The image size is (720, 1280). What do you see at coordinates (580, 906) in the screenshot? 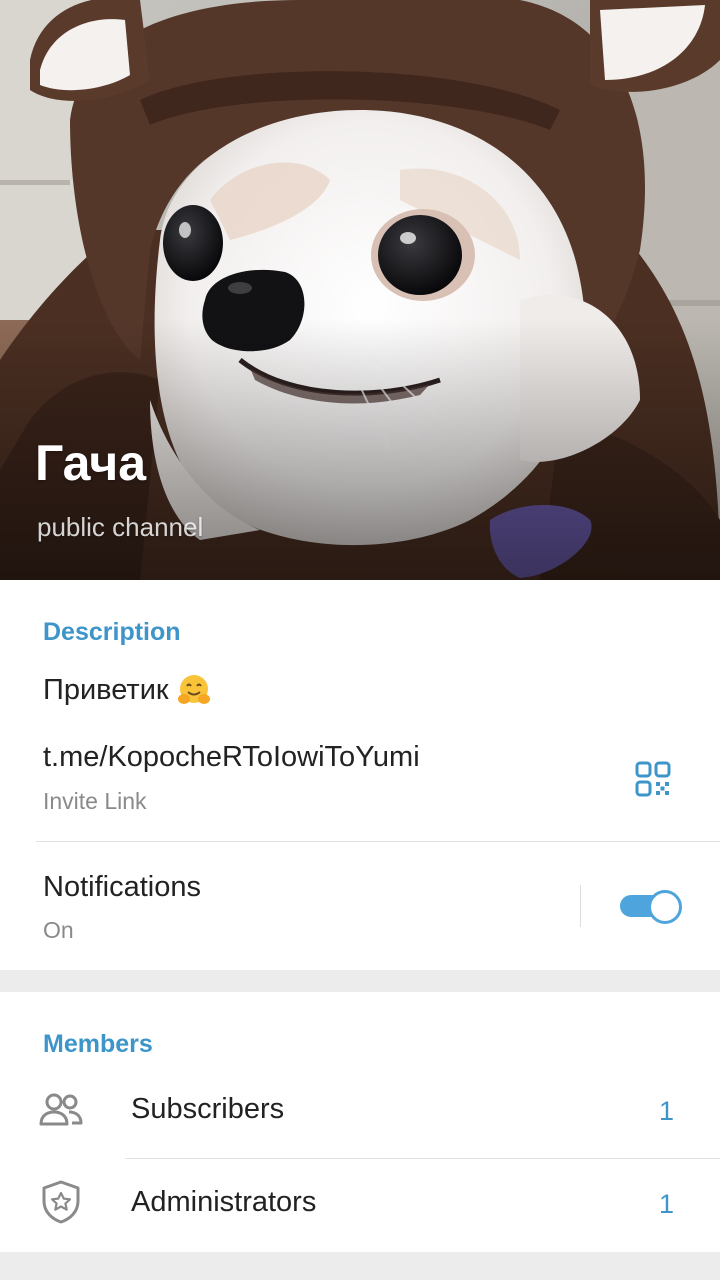
I see `vertical-separator` at bounding box center [580, 906].